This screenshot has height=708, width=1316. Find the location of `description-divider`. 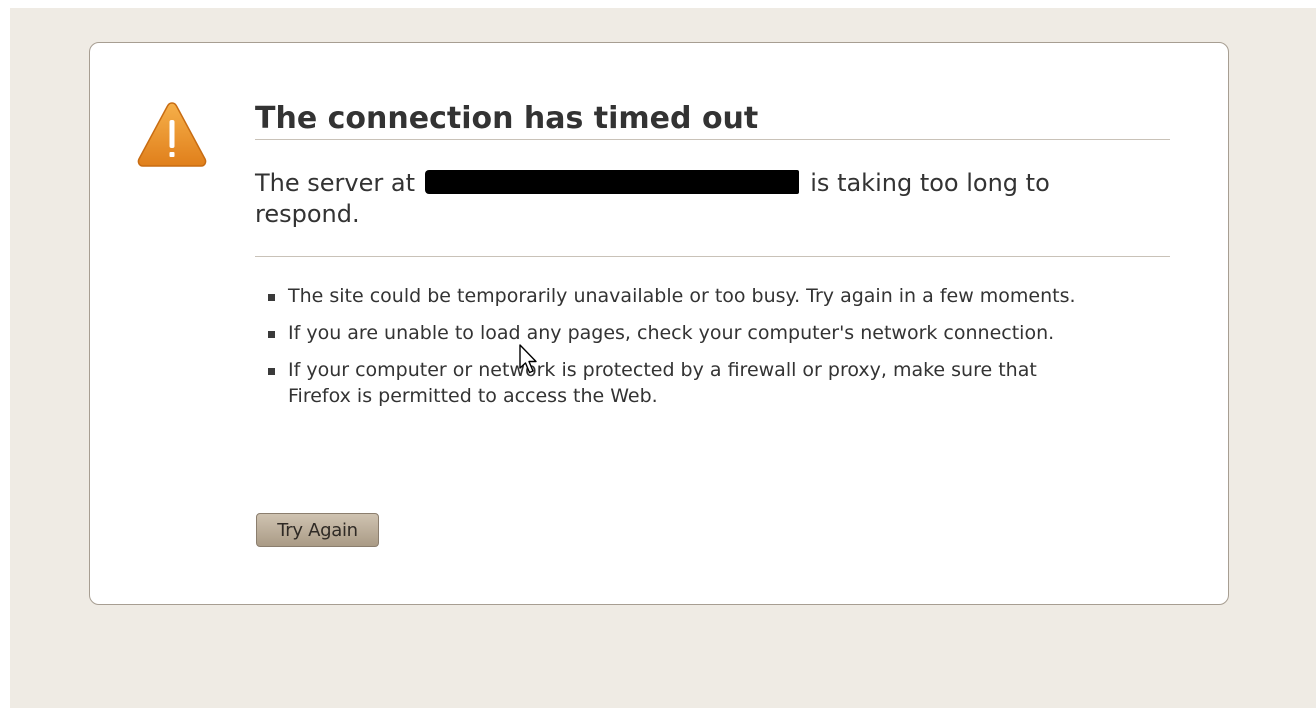

description-divider is located at coordinates (712, 256).